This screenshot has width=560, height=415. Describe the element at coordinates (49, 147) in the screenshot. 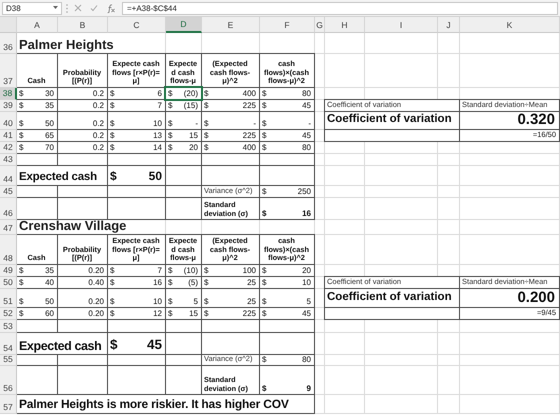

I see `cell-value: 70` at that location.